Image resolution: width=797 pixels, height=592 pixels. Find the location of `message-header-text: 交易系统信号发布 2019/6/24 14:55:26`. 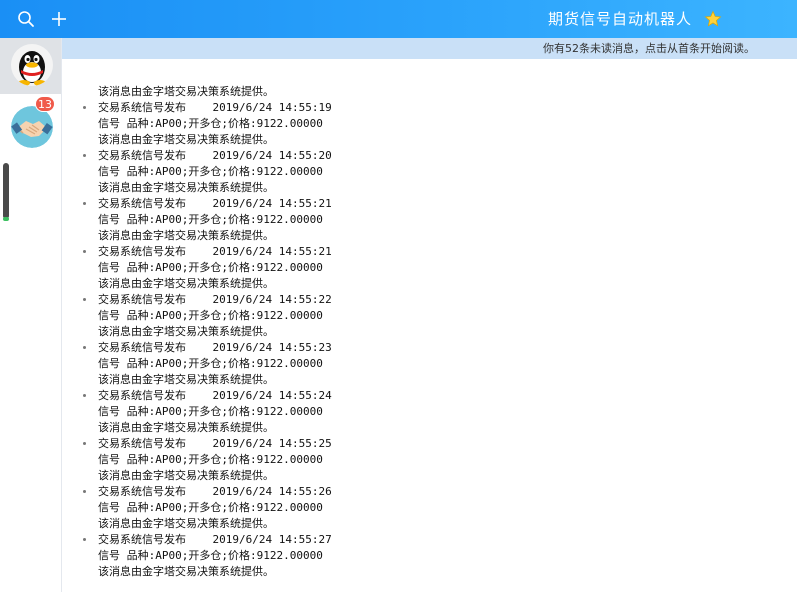

message-header-text: 交易系统信号发布 2019/6/24 14:55:26 is located at coordinates (215, 491).